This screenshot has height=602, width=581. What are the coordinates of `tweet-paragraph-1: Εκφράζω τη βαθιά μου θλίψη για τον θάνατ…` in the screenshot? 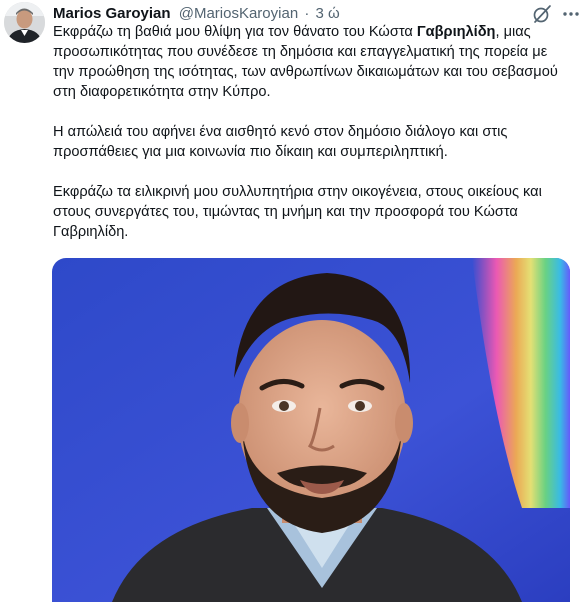 It's located at (310, 62).